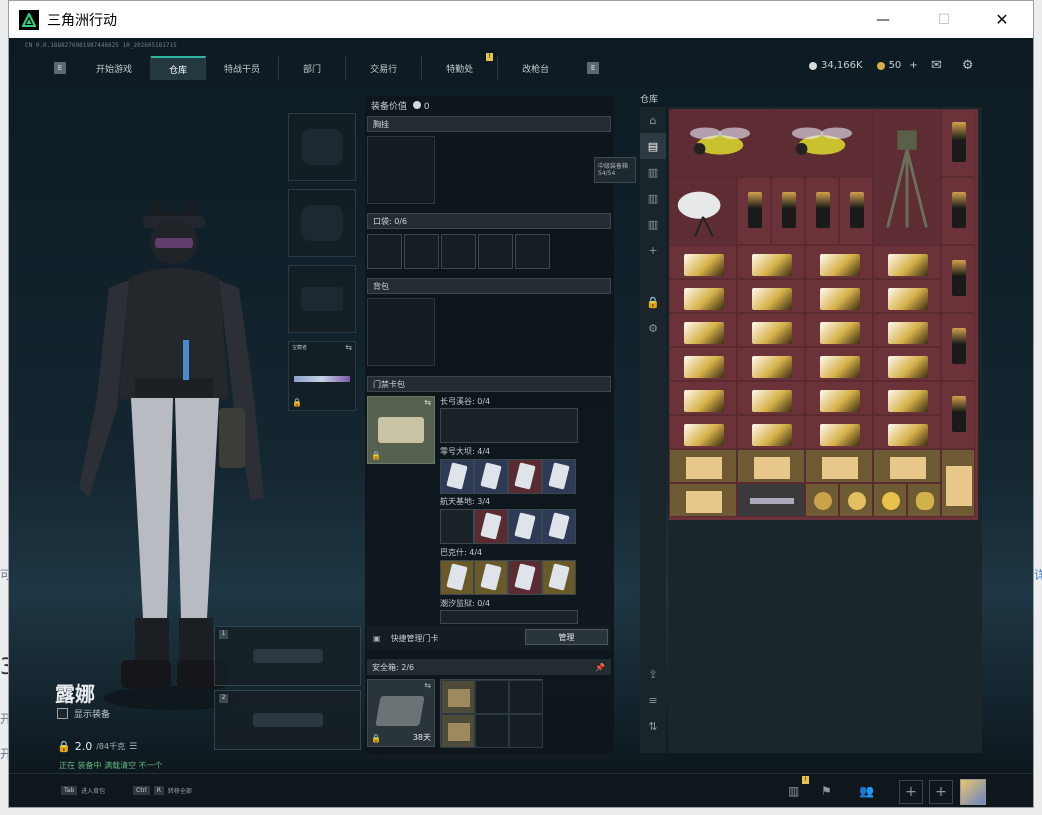 The width and height of the screenshot is (1042, 815). What do you see at coordinates (593, 68) in the screenshot?
I see `nav-next-key: E` at bounding box center [593, 68].